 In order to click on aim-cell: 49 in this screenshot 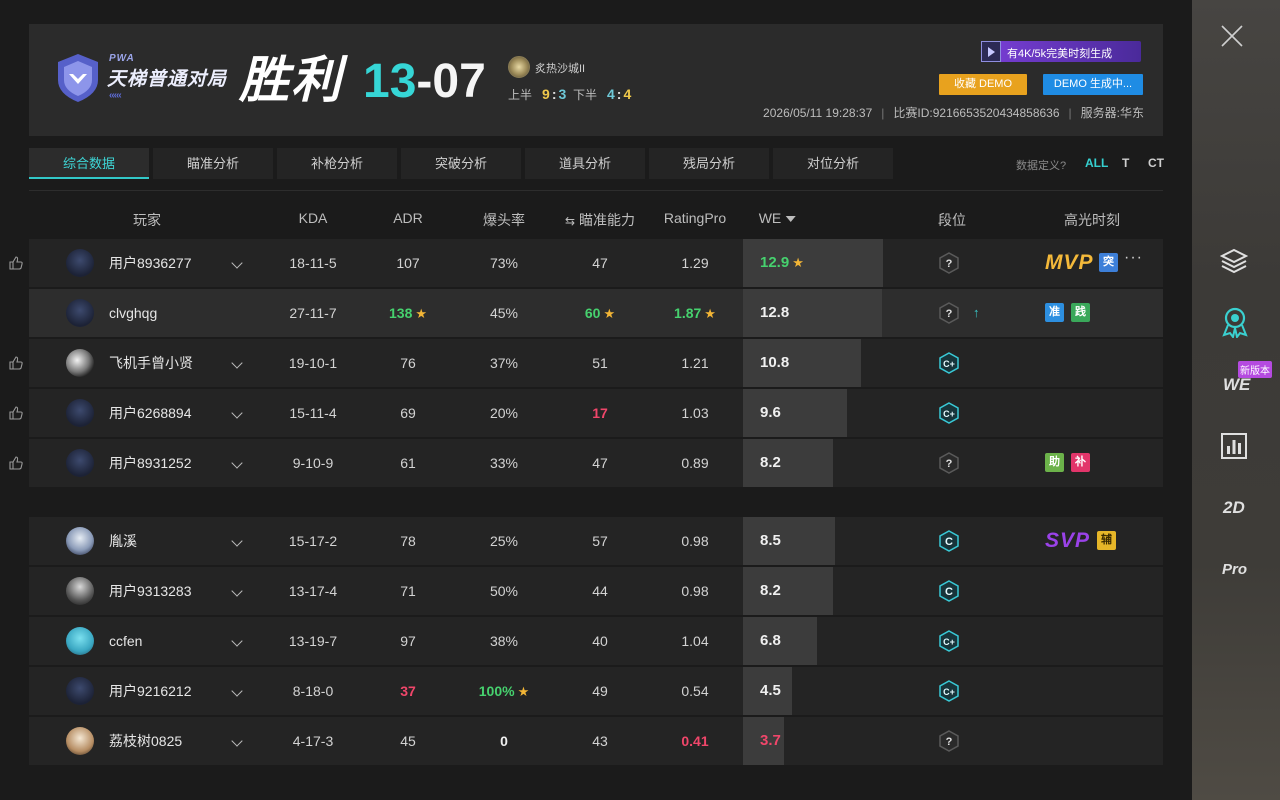, I will do `click(600, 691)`.